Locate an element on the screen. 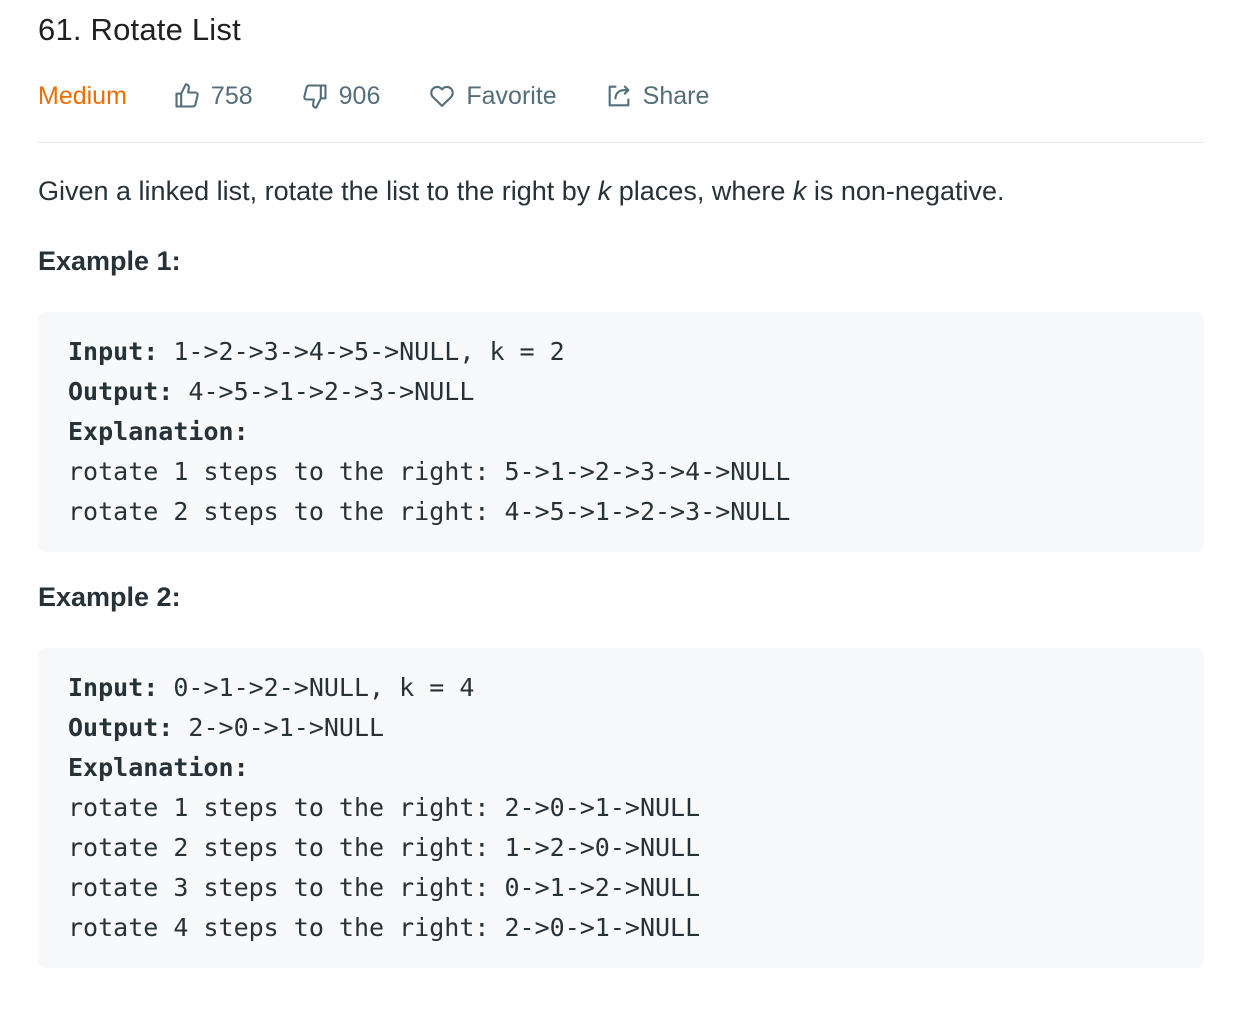  problem-title: 61. Rotate List is located at coordinates (139, 29).